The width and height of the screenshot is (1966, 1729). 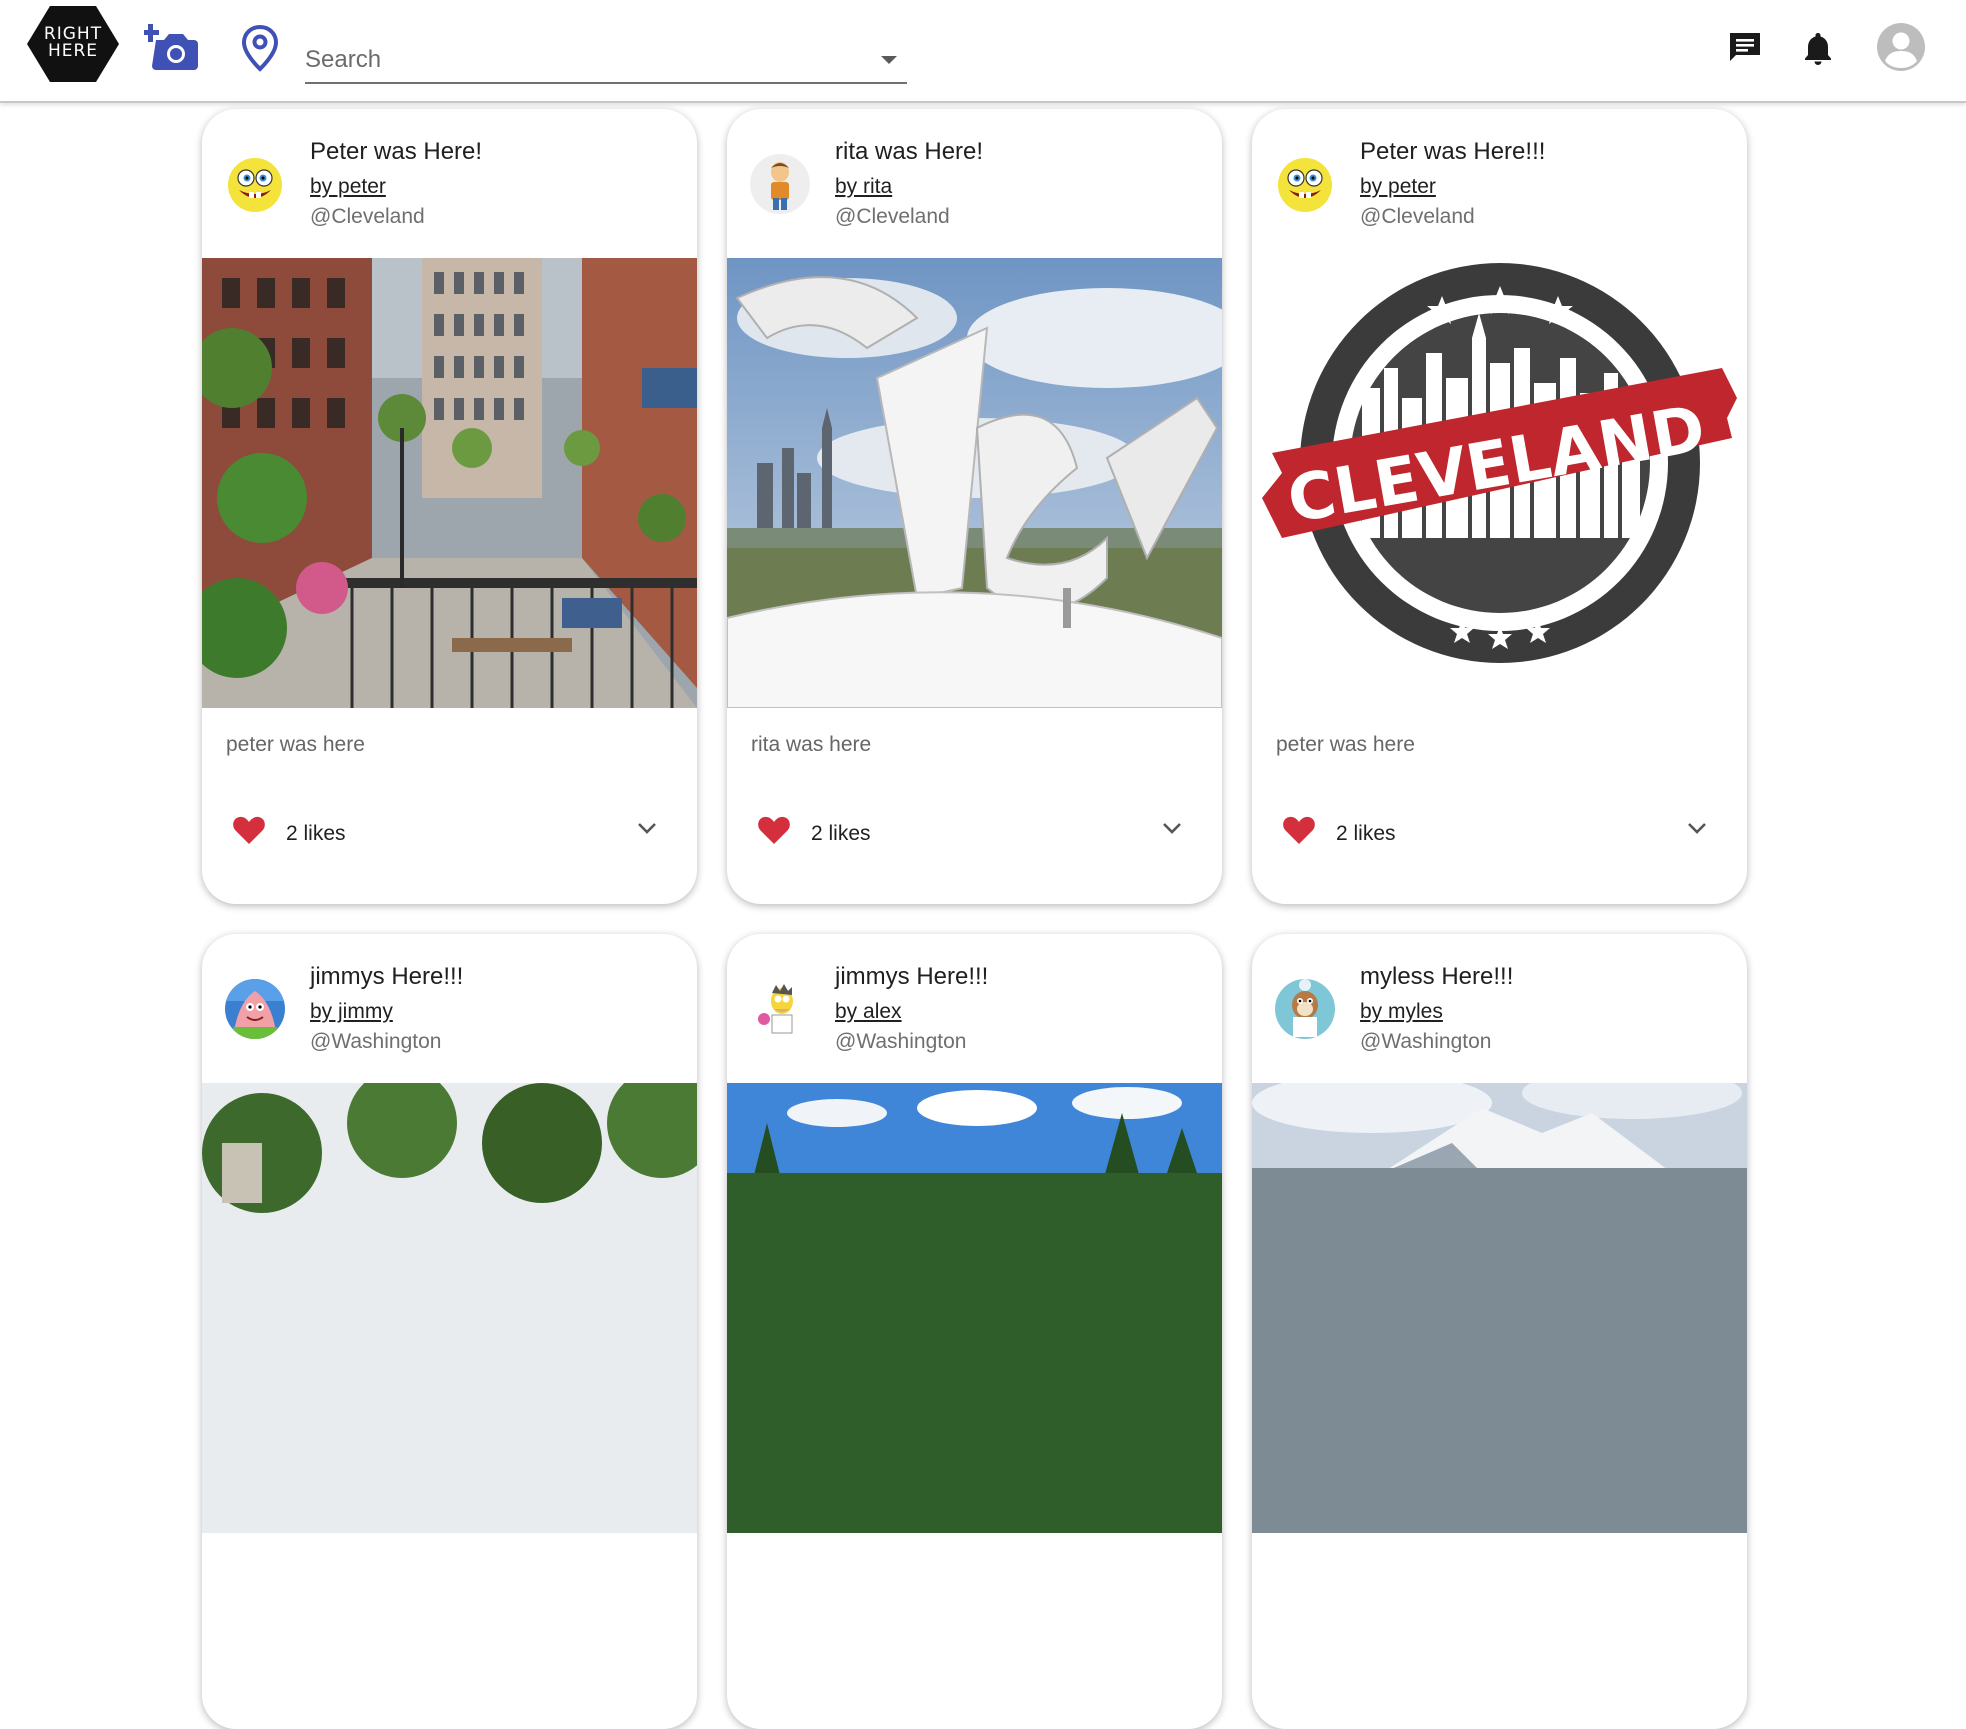 What do you see at coordinates (449, 1008) in the screenshot?
I see `post-header: jimmys Here!!! by jimmy @Washington` at bounding box center [449, 1008].